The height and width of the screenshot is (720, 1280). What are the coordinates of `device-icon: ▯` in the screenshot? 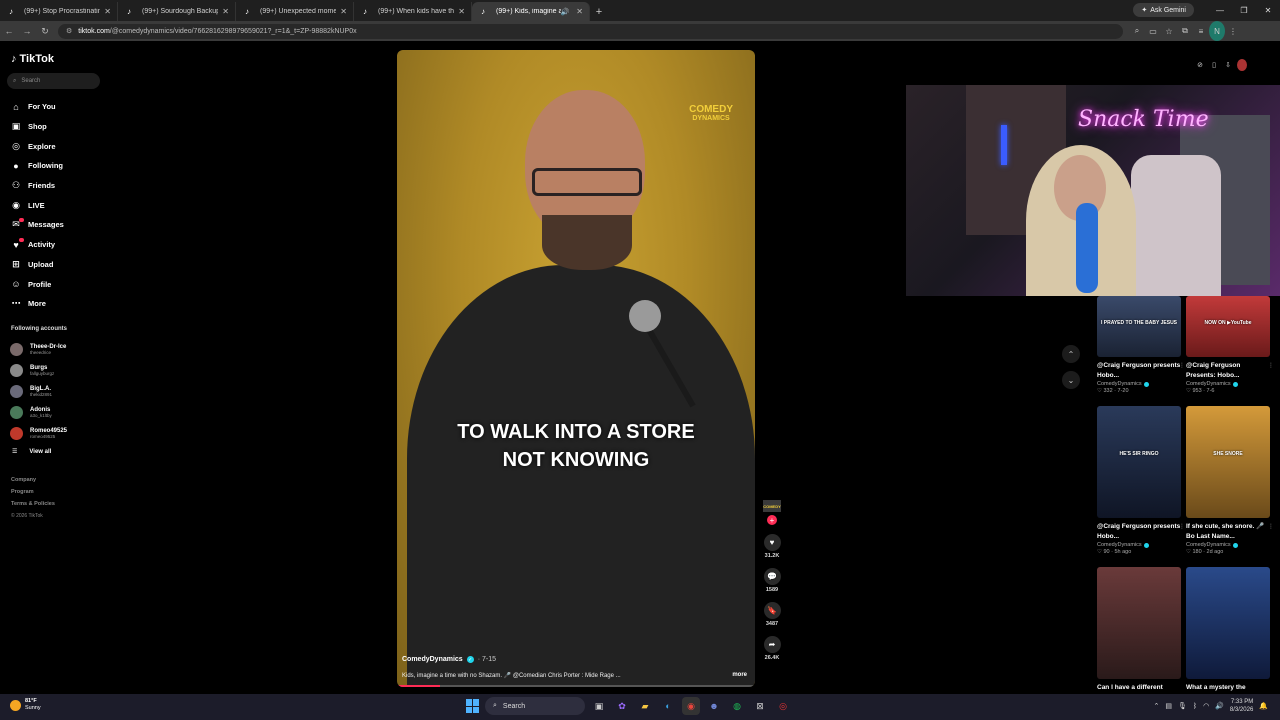 It's located at (1214, 65).